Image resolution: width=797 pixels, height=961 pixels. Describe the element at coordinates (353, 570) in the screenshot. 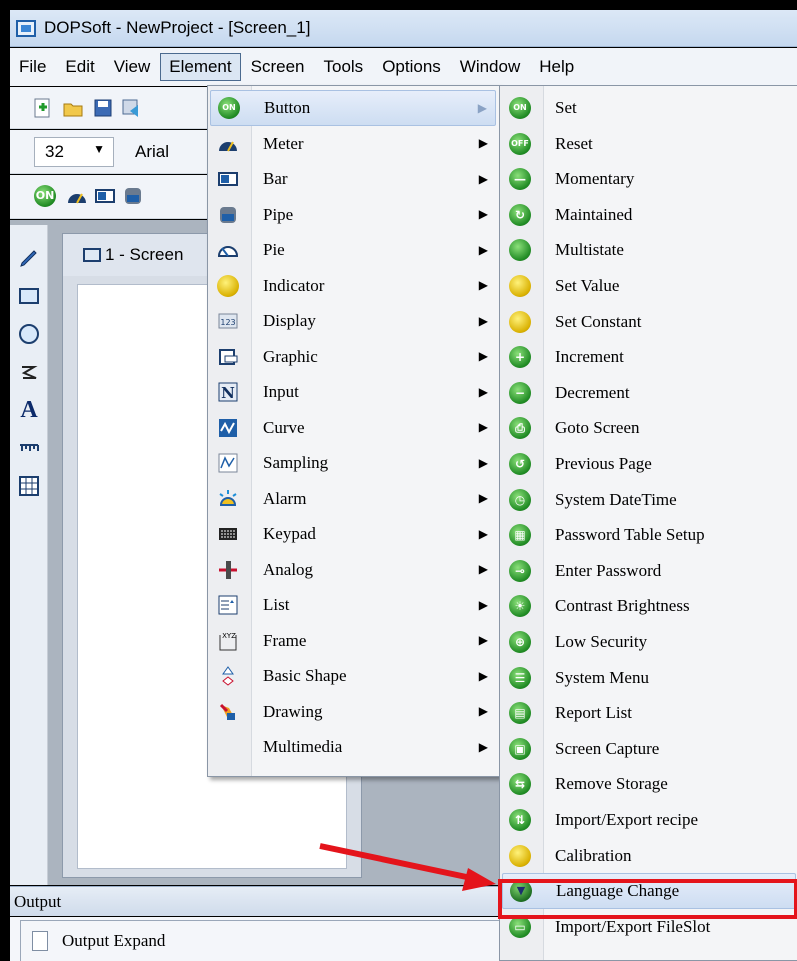

I see `menu-item-analog: Analog ▶` at that location.